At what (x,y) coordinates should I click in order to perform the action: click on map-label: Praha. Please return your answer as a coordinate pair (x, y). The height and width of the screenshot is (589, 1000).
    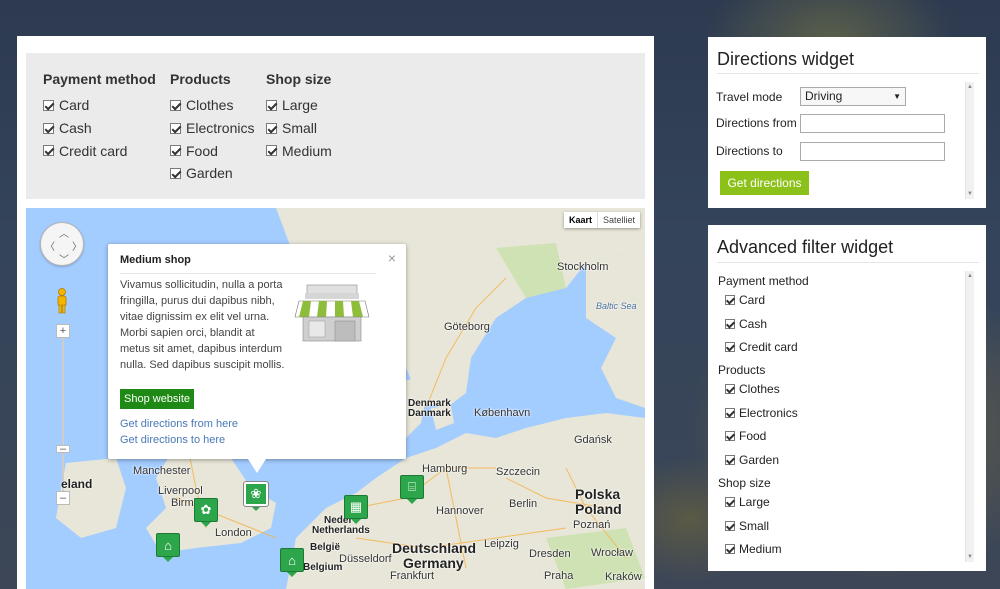
    Looking at the image, I should click on (559, 576).